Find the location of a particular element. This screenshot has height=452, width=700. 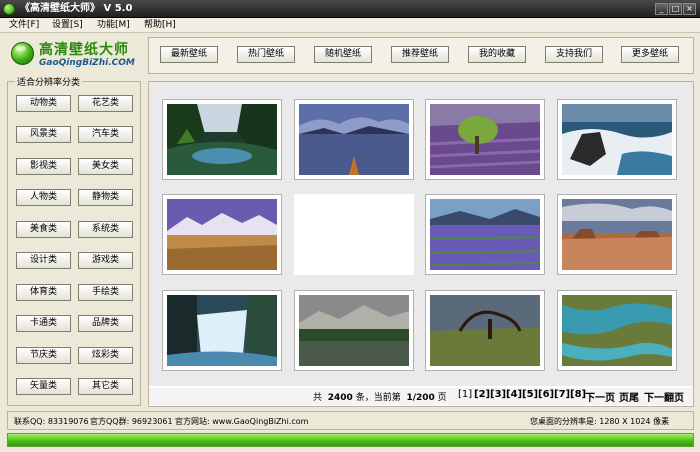

app-icon is located at coordinates (9, 9).